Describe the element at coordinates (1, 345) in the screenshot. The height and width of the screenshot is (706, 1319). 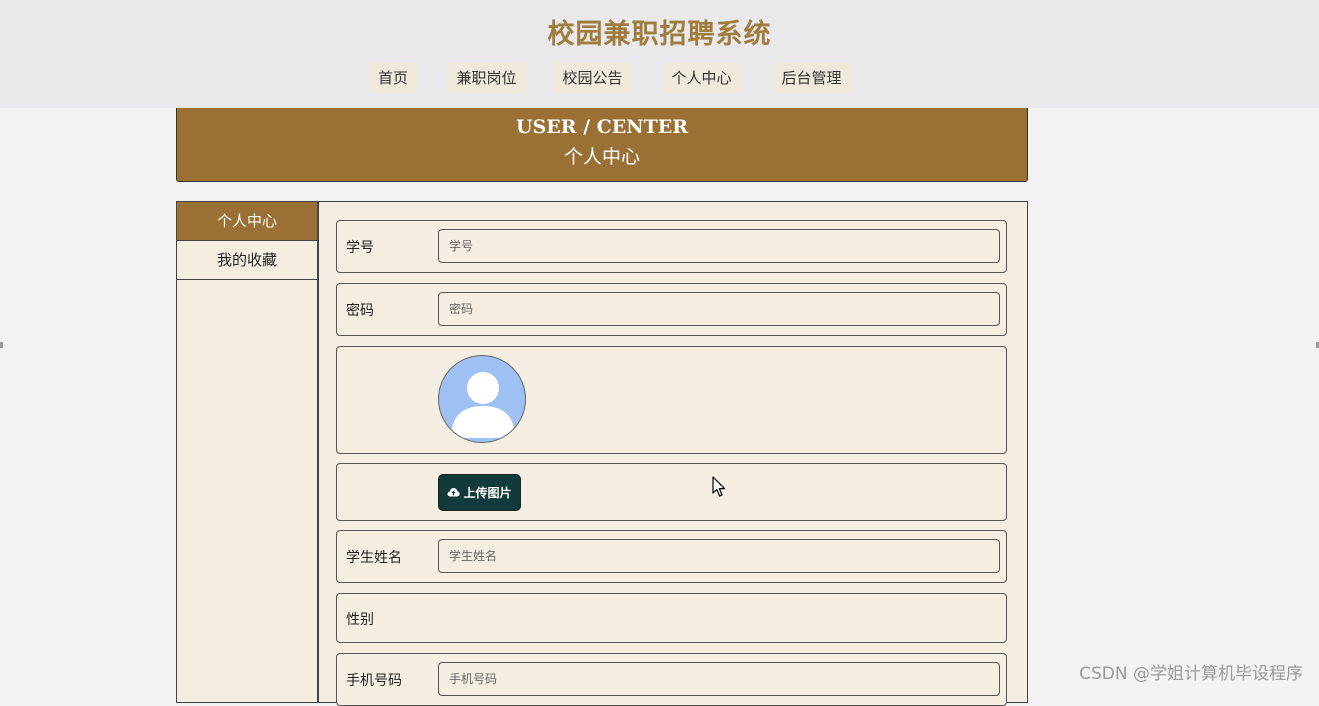
I see `left-edge-mark` at that location.